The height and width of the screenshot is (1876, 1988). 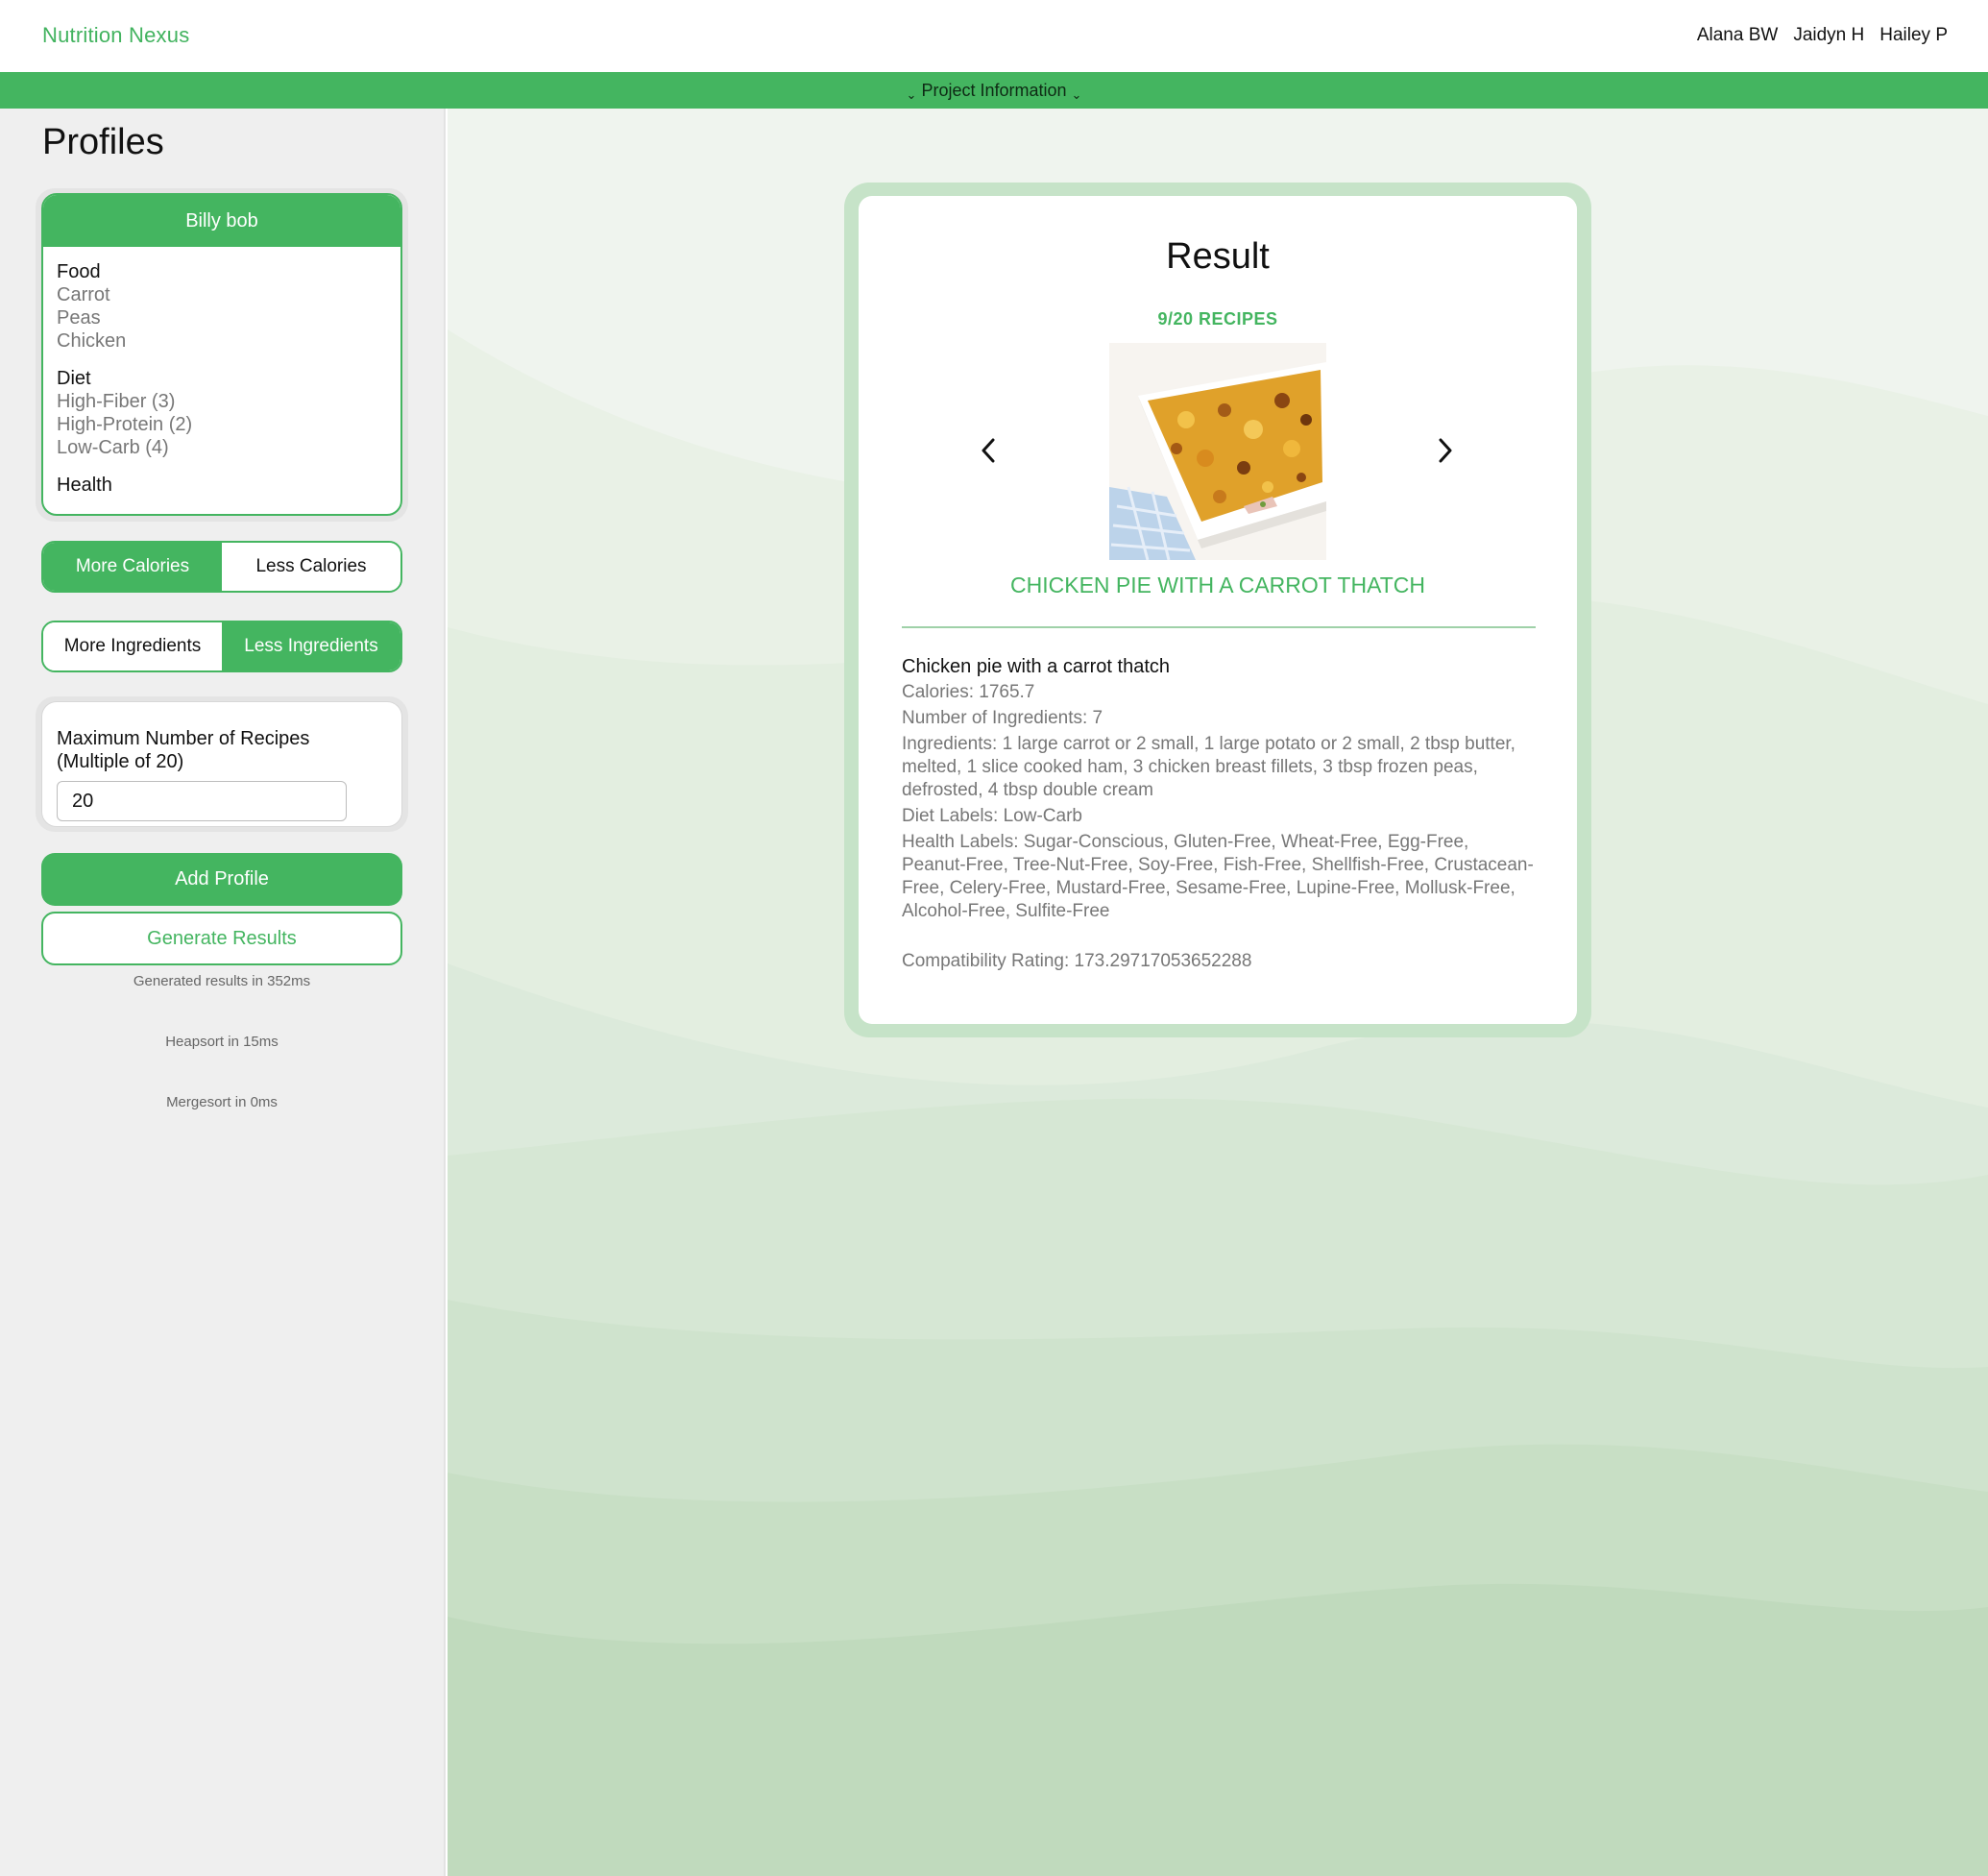 I want to click on generation-time-stat: Generated results in 352ms, so click(x=222, y=981).